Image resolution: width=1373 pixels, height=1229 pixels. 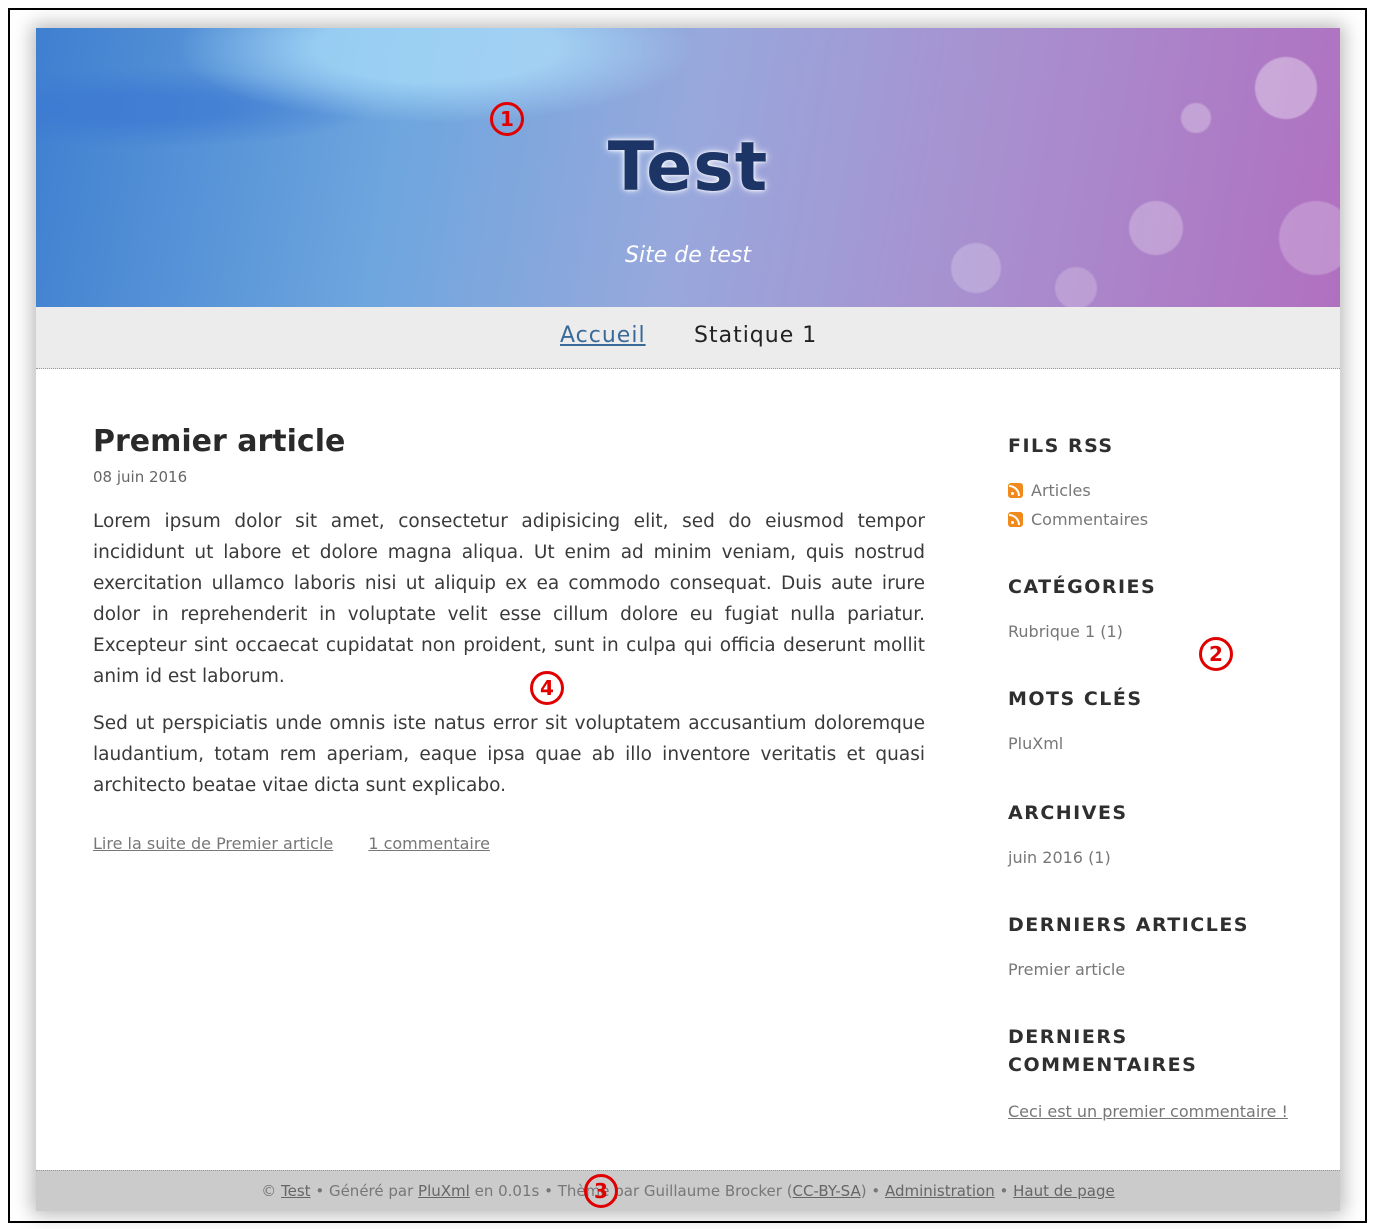 What do you see at coordinates (1103, 1065) in the screenshot?
I see `latest-comments-title-line2: COMMENTAIRES` at bounding box center [1103, 1065].